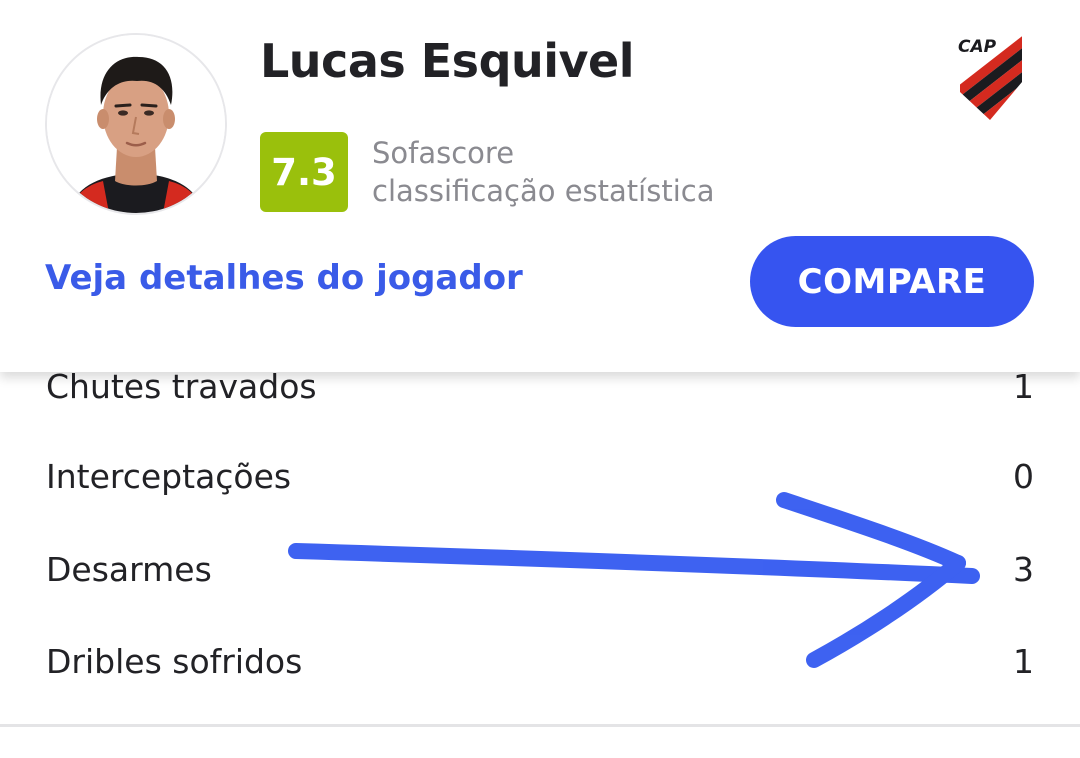 This screenshot has height=758, width=1080. I want to click on stat-value: 3, so click(1023, 569).